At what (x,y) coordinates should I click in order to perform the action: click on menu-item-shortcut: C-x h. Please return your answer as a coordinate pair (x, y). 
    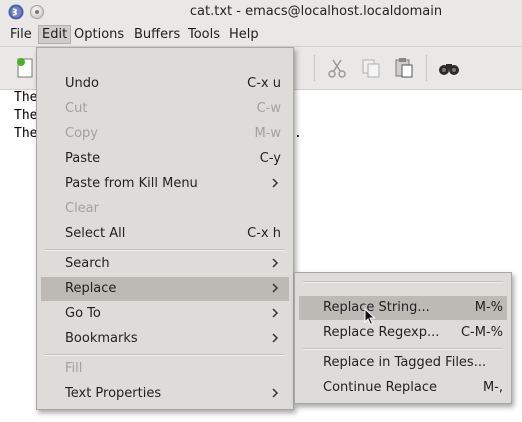
    Looking at the image, I should click on (264, 233).